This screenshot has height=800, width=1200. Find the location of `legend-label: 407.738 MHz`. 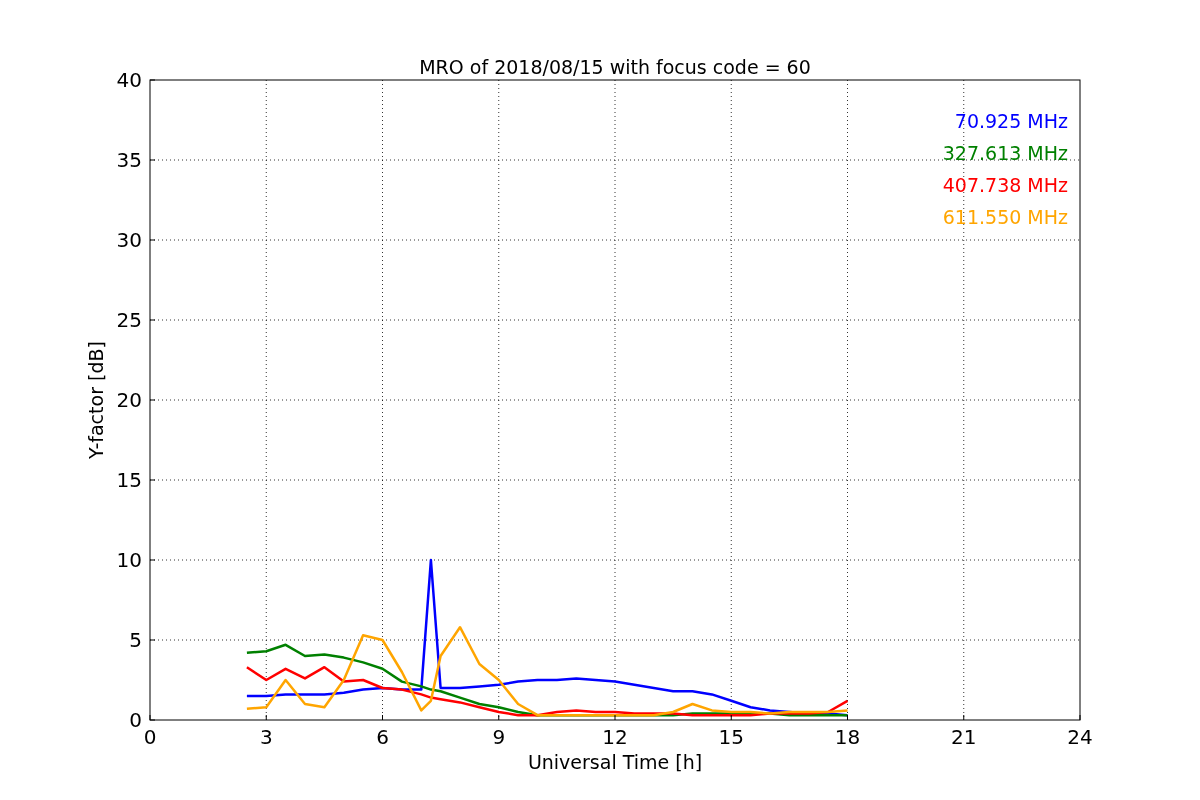

legend-label: 407.738 MHz is located at coordinates (1005, 185).